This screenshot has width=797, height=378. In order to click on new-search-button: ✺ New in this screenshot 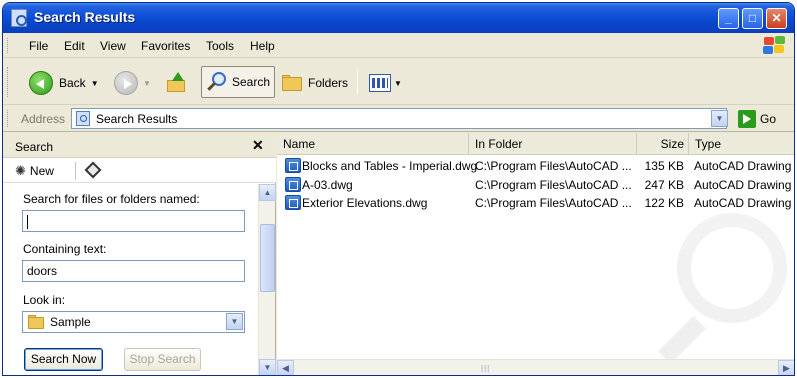, I will do `click(34, 171)`.